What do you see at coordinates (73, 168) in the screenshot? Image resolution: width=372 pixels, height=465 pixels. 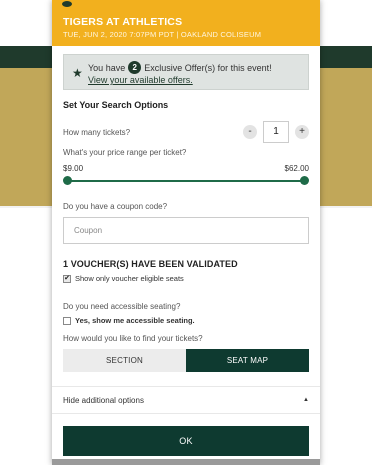 I see `price-min-value: $9.00` at bounding box center [73, 168].